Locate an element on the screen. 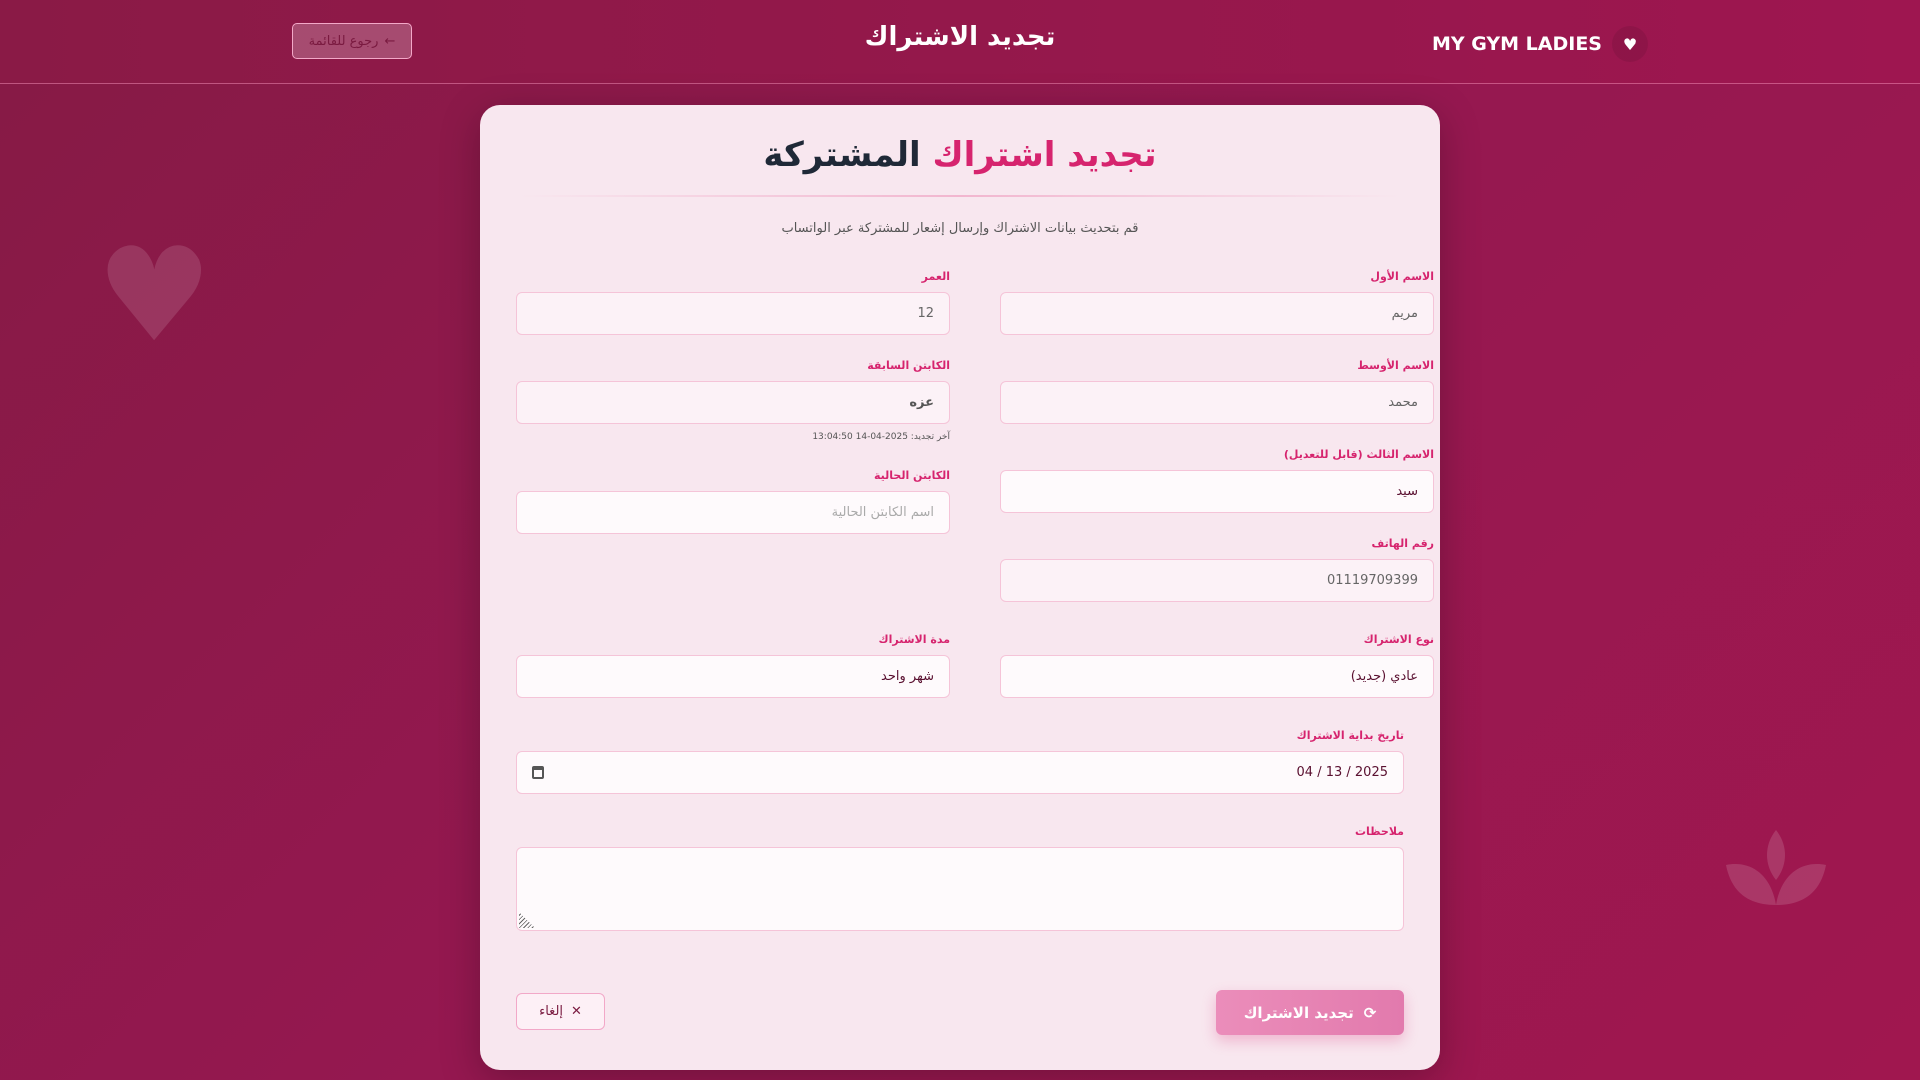 This screenshot has width=1920, height=1080. previous-captain-input: عزه is located at coordinates (733, 402).